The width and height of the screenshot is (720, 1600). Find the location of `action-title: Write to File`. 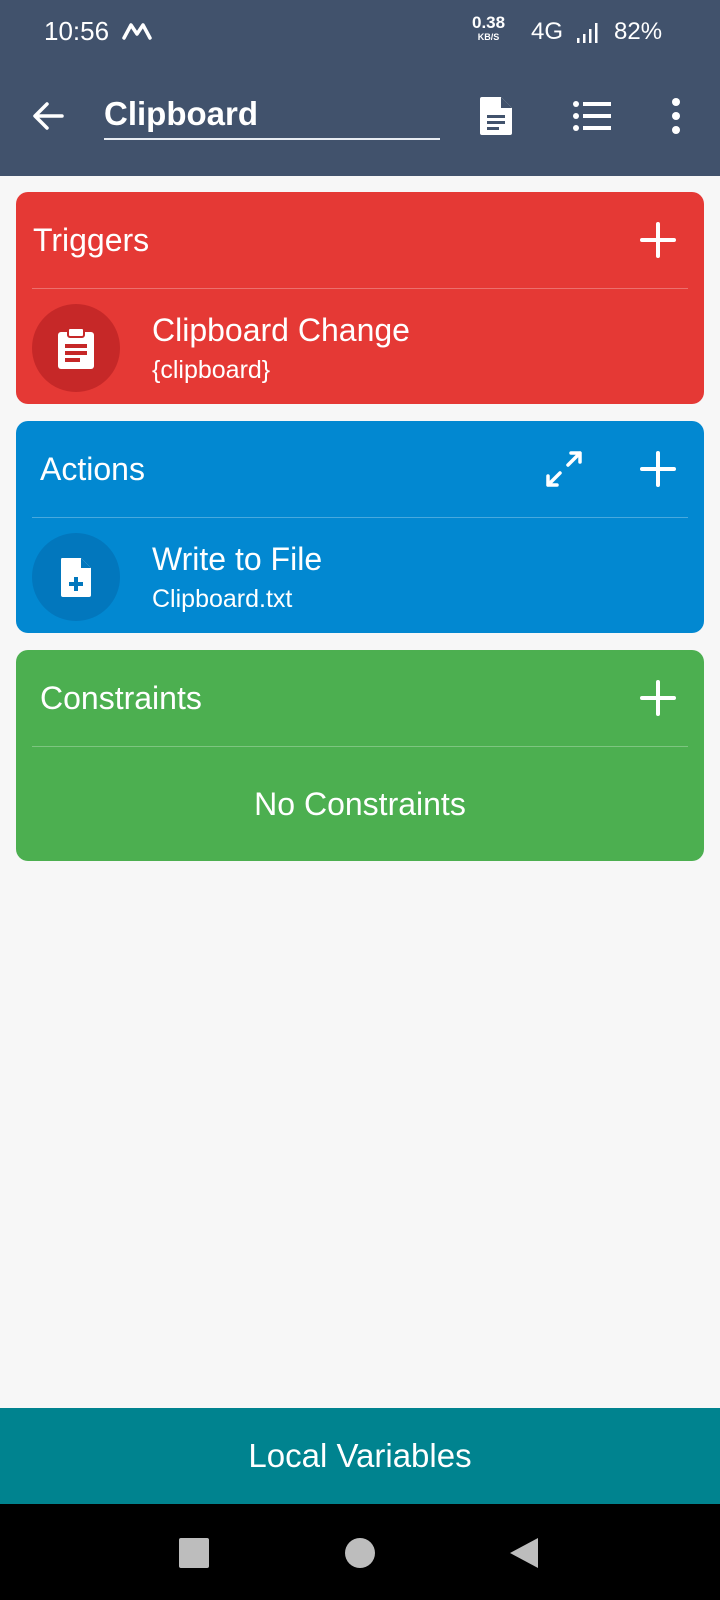

action-title: Write to File is located at coordinates (237, 559).